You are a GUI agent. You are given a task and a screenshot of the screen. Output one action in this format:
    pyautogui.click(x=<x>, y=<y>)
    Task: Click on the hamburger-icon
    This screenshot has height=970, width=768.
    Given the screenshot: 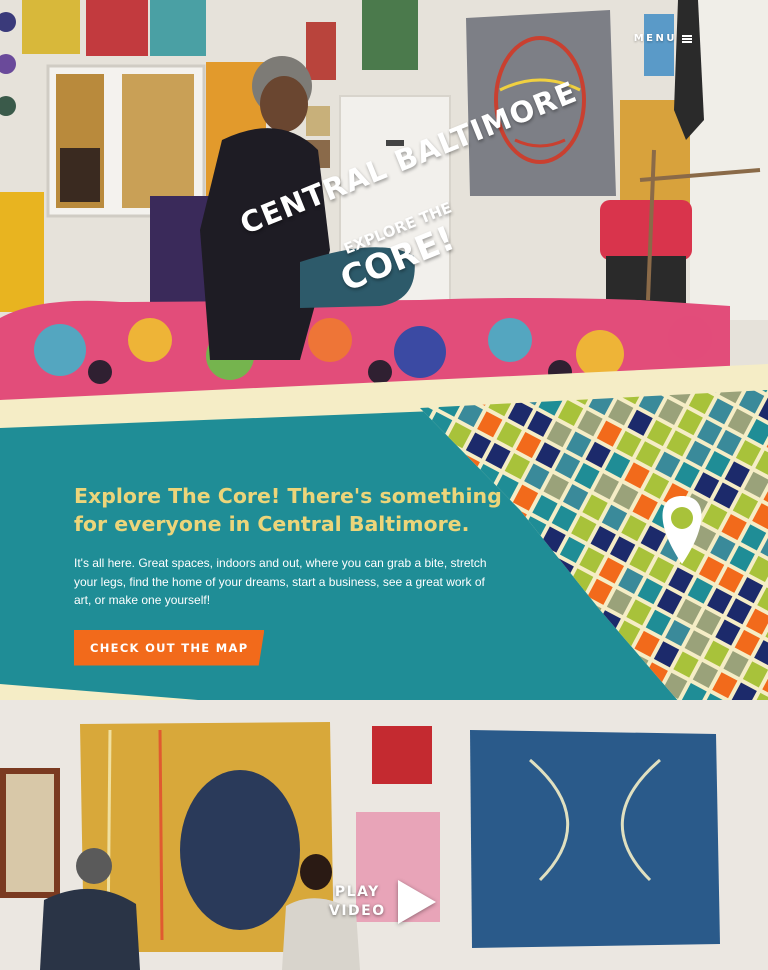 What is the action you would take?
    pyautogui.click(x=687, y=38)
    